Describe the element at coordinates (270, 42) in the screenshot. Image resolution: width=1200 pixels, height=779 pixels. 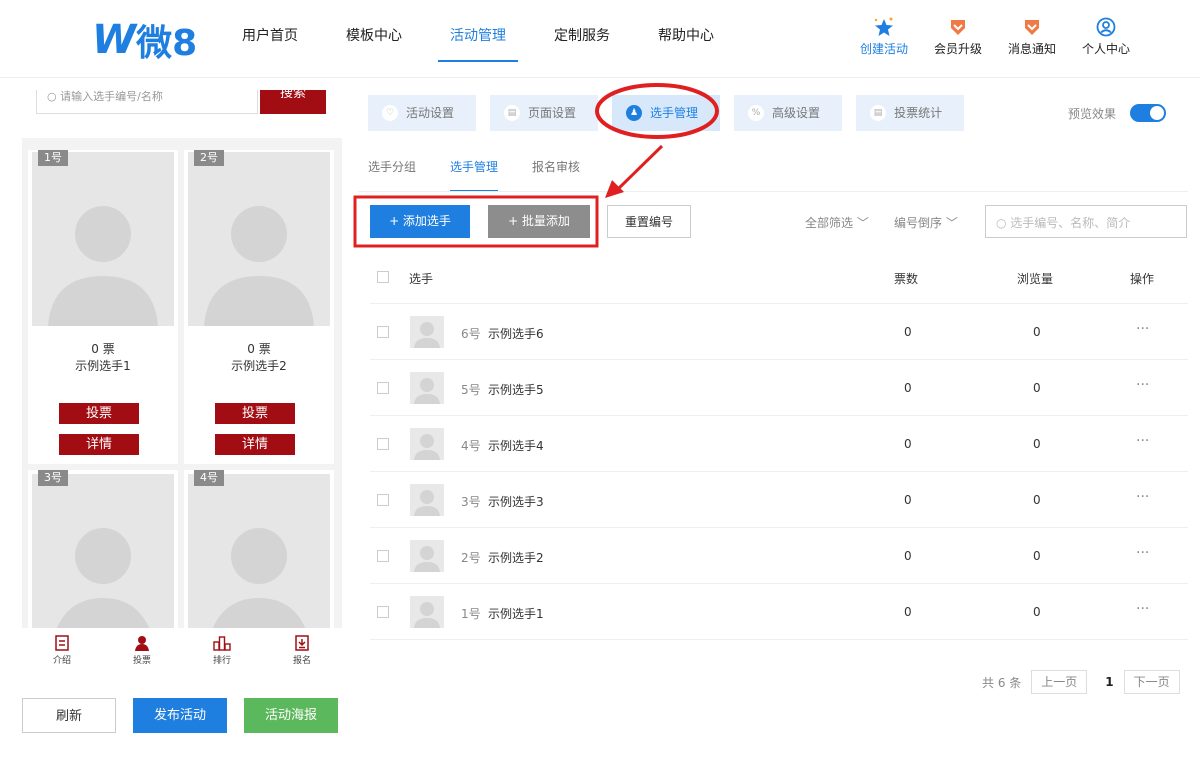
I see `nav-home: 用户首页` at that location.